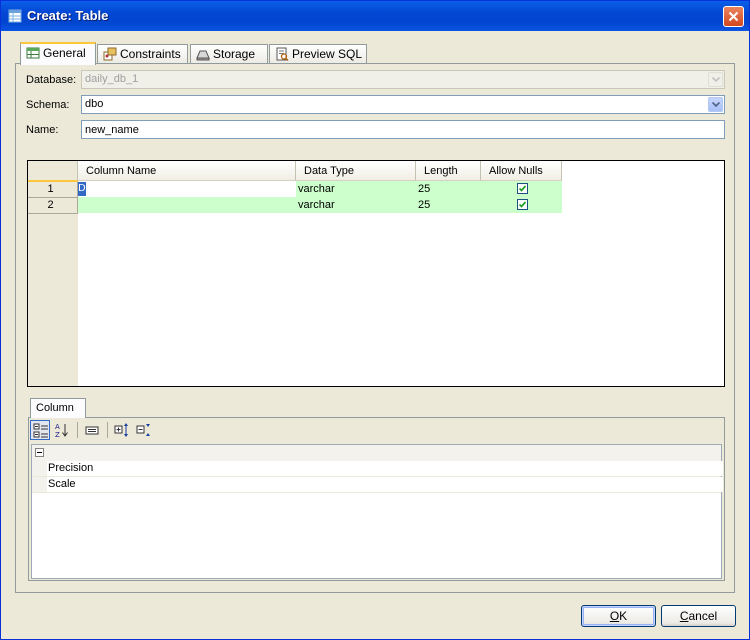 This screenshot has width=750, height=640. I want to click on tab-storage: Storage, so click(229, 53).